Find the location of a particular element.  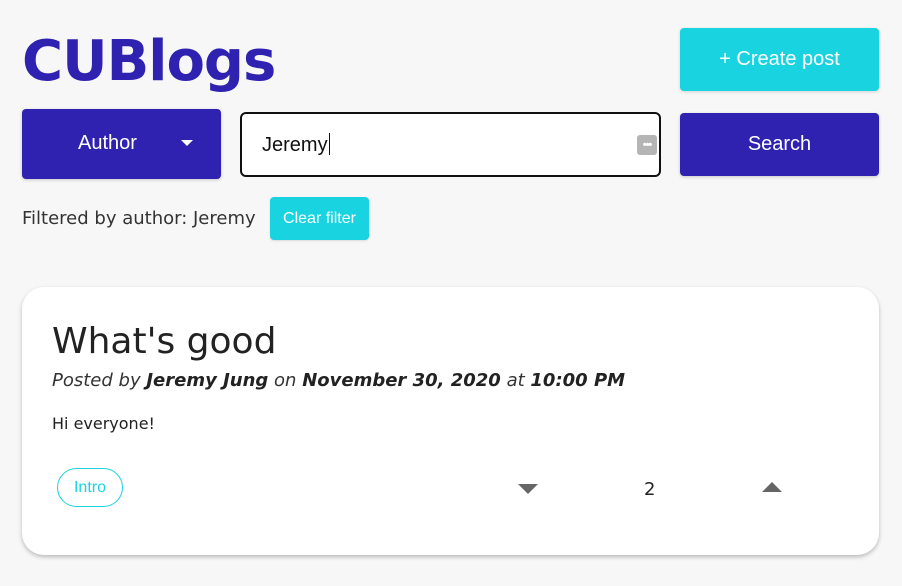

tag-chip: Intro is located at coordinates (90, 487).